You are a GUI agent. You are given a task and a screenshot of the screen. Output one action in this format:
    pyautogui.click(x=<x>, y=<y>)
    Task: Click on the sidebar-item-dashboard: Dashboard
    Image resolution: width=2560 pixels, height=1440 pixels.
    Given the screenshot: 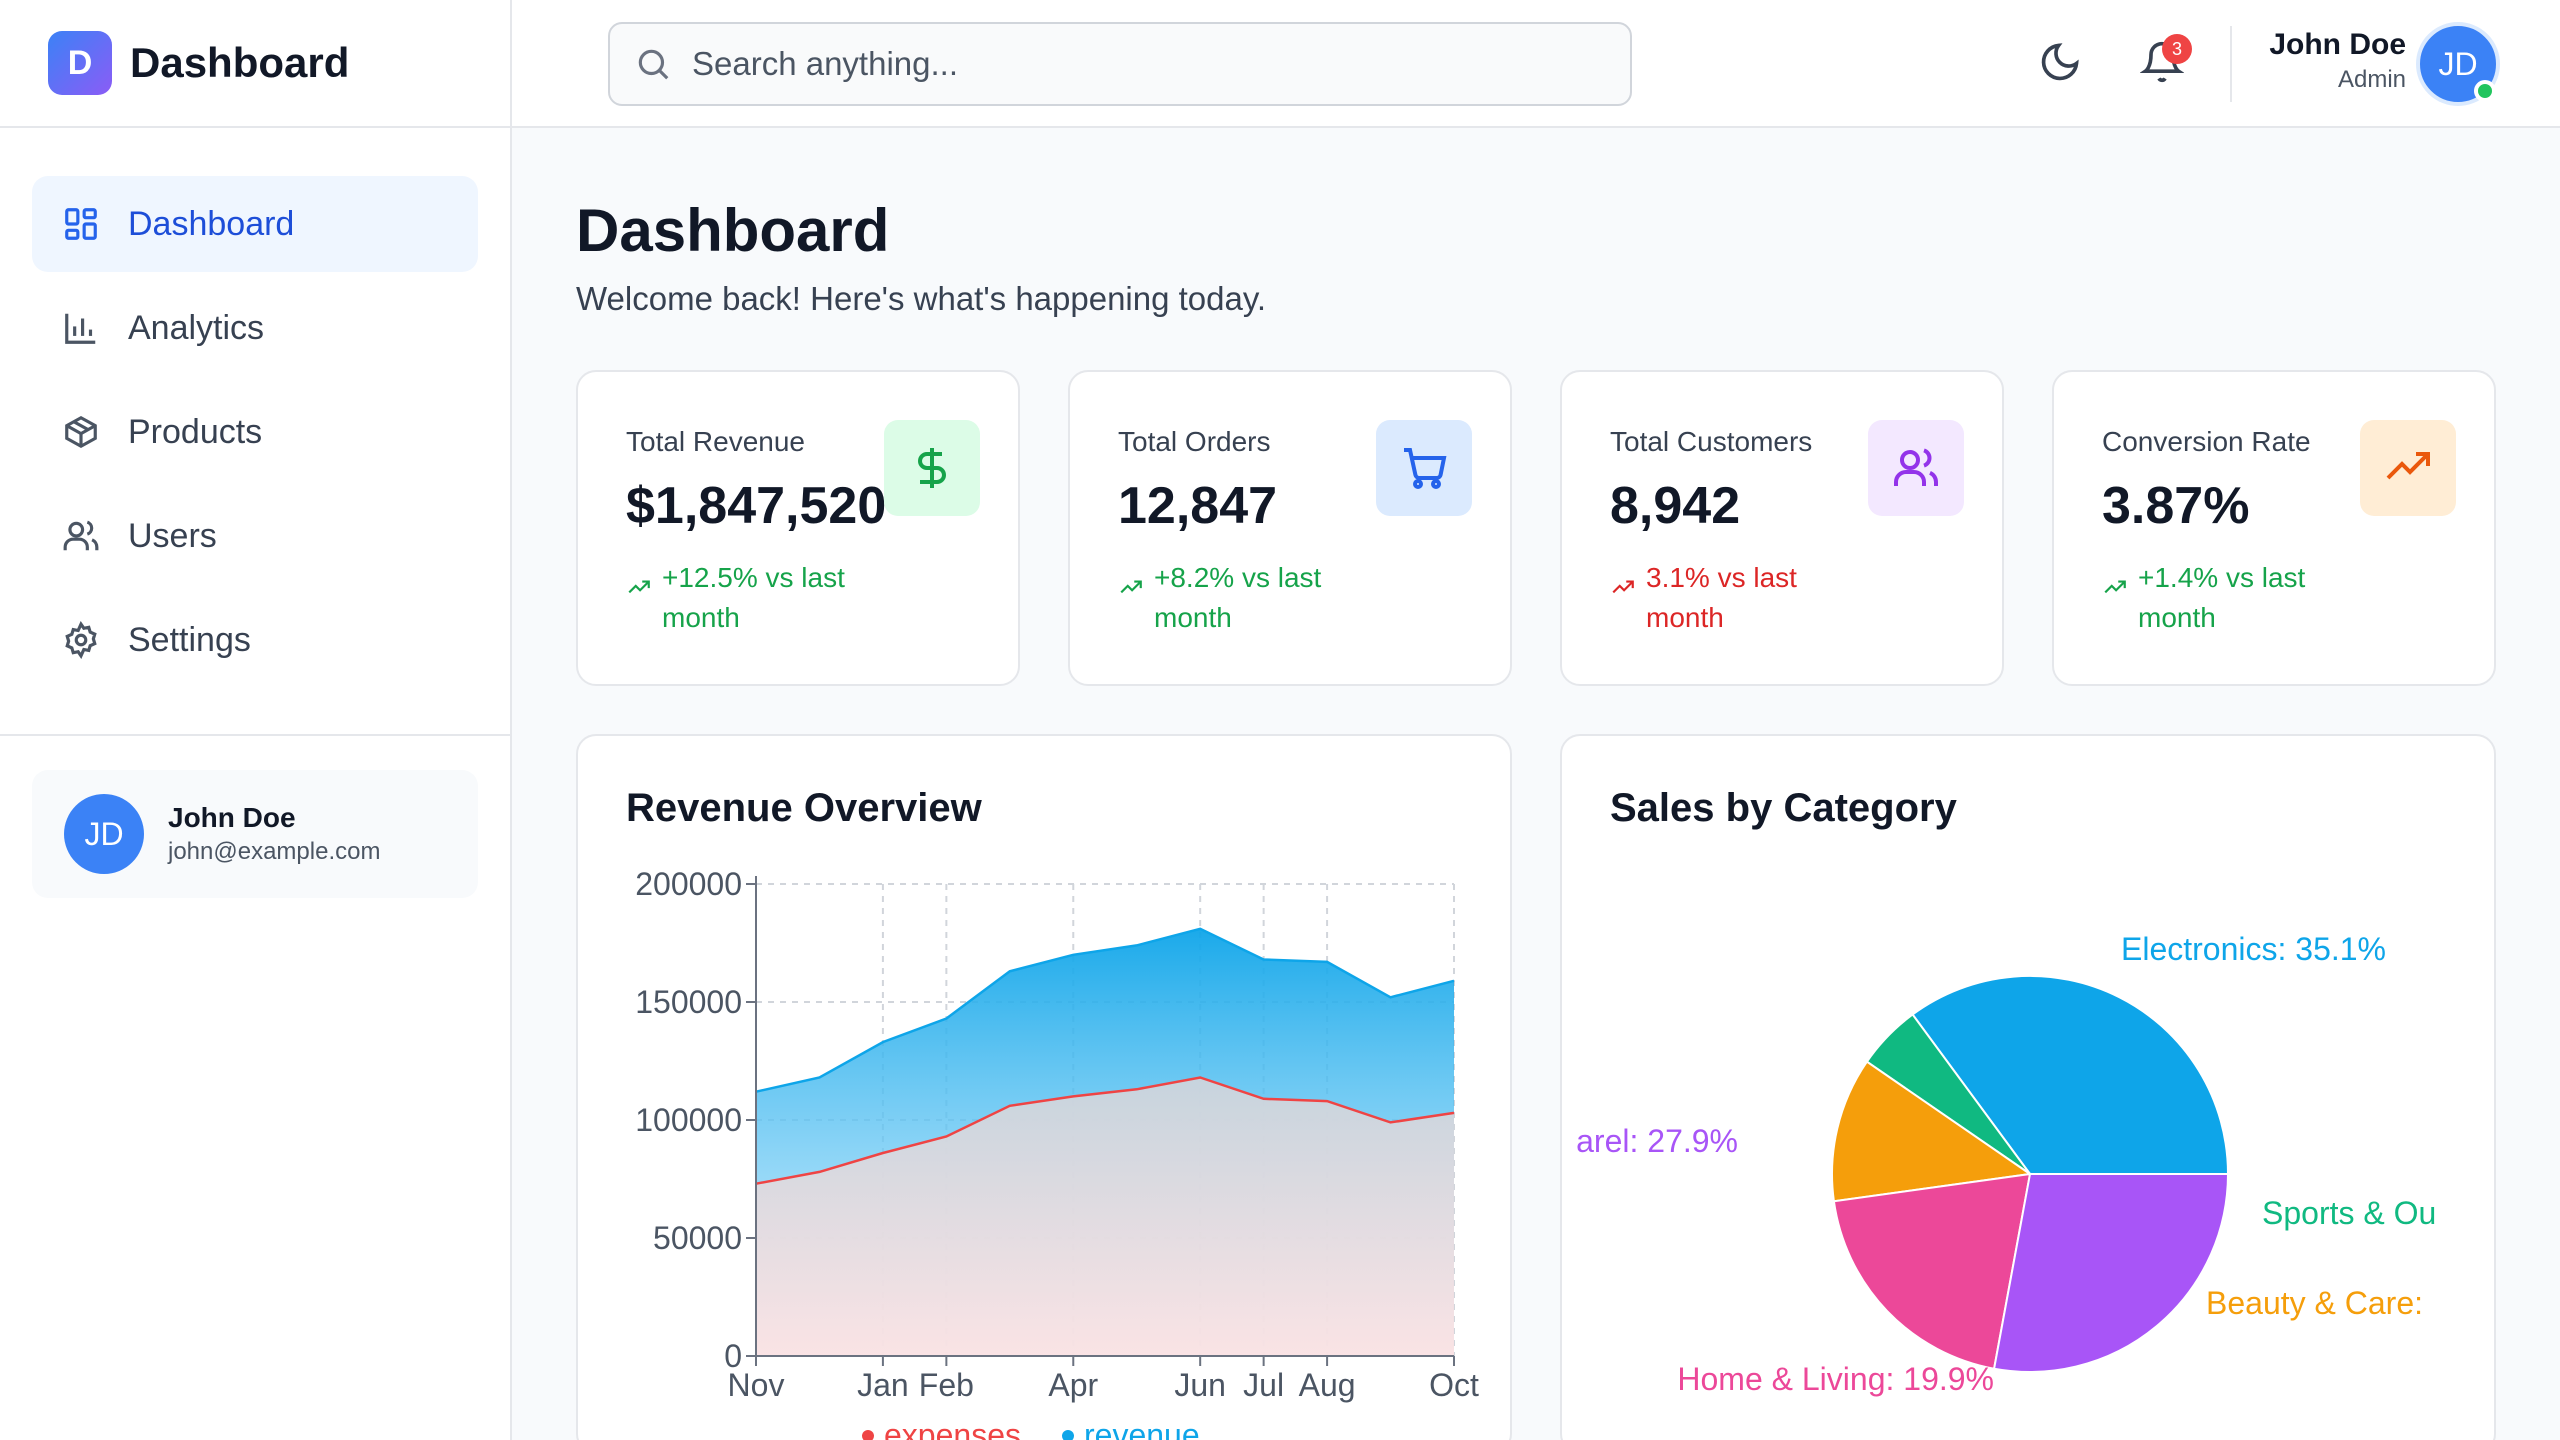 What is the action you would take?
    pyautogui.click(x=255, y=224)
    